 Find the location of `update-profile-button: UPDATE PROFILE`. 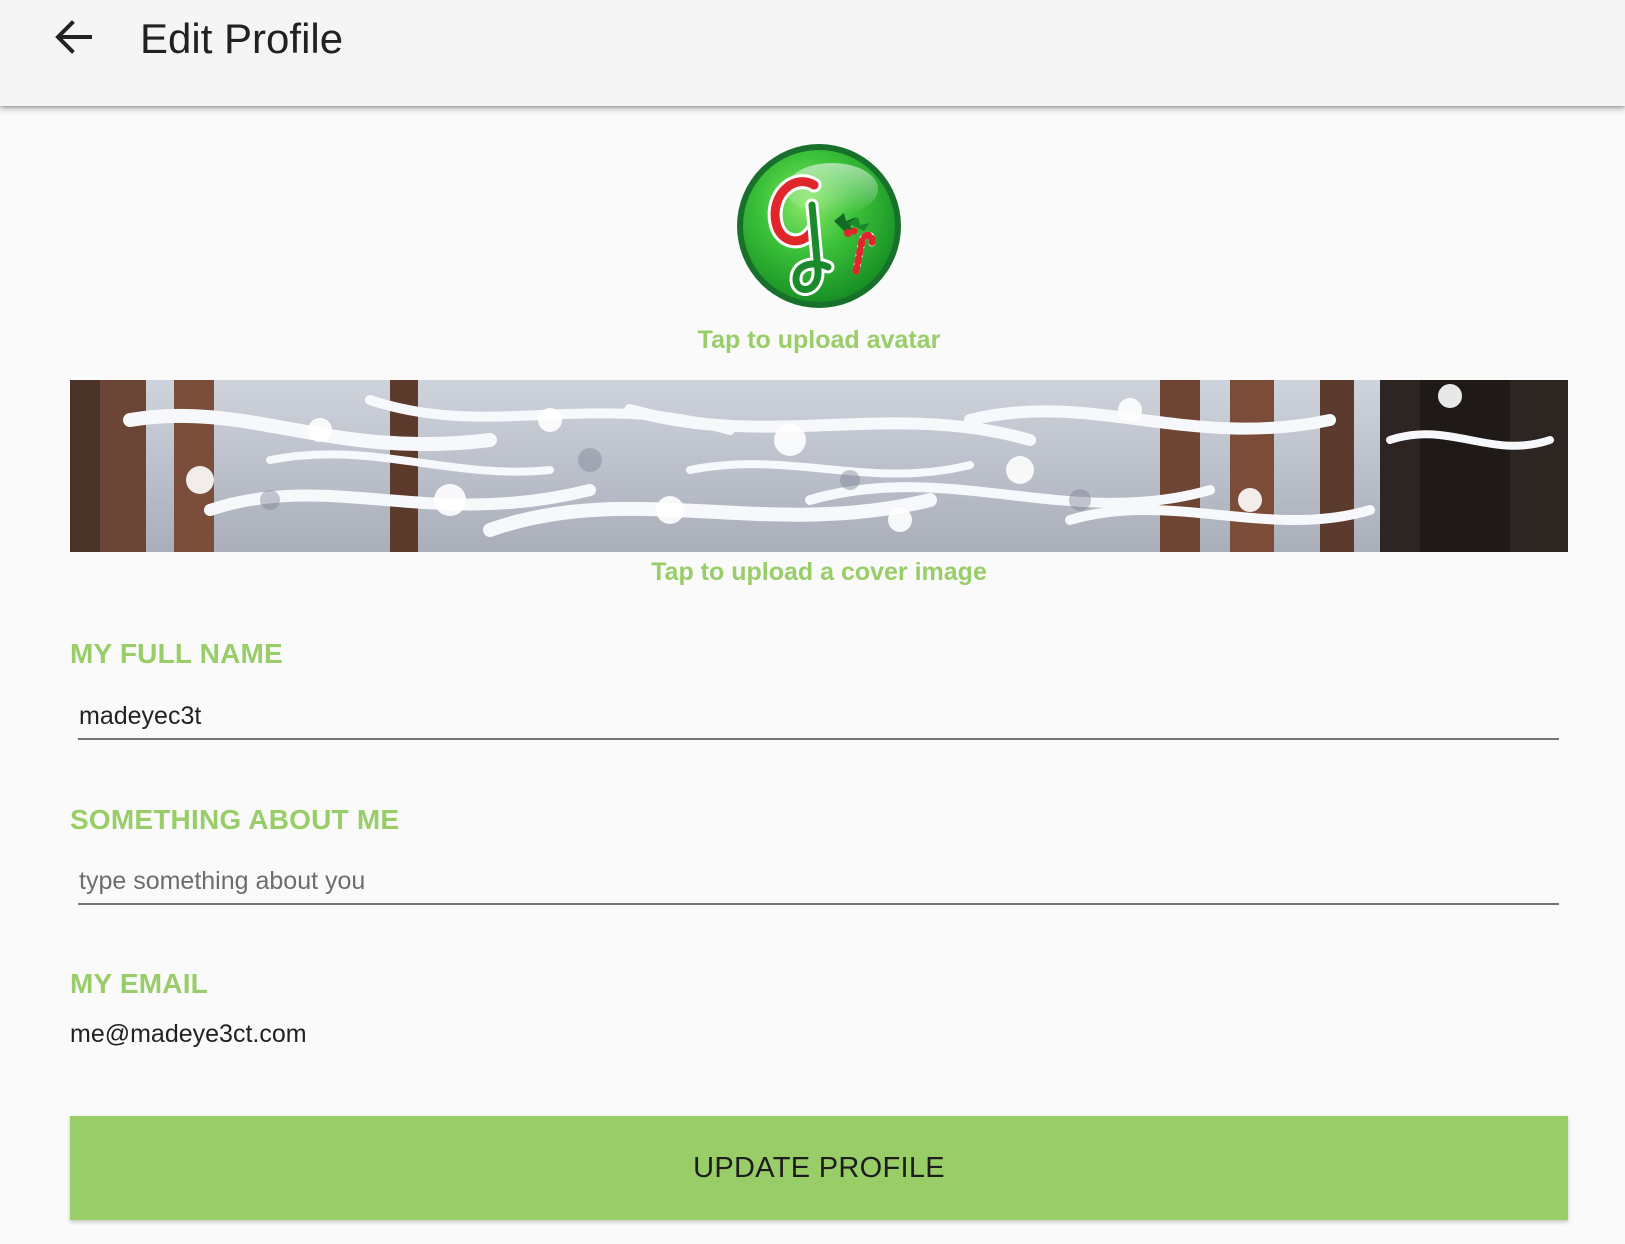

update-profile-button: UPDATE PROFILE is located at coordinates (819, 1168).